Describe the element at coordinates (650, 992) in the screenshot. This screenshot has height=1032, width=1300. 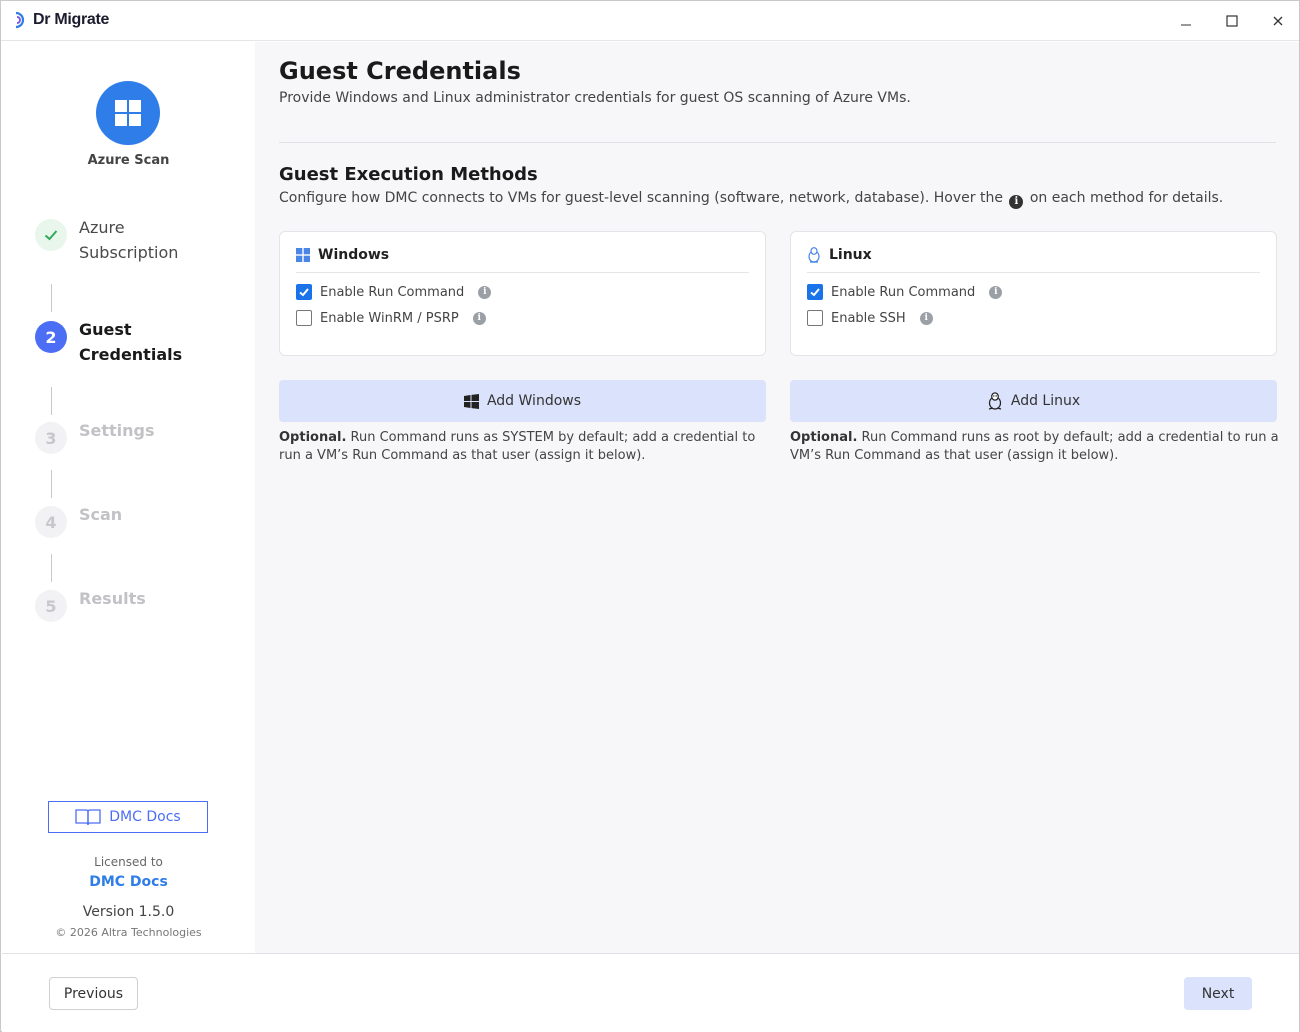
I see `footer-bar: Previous Next` at that location.